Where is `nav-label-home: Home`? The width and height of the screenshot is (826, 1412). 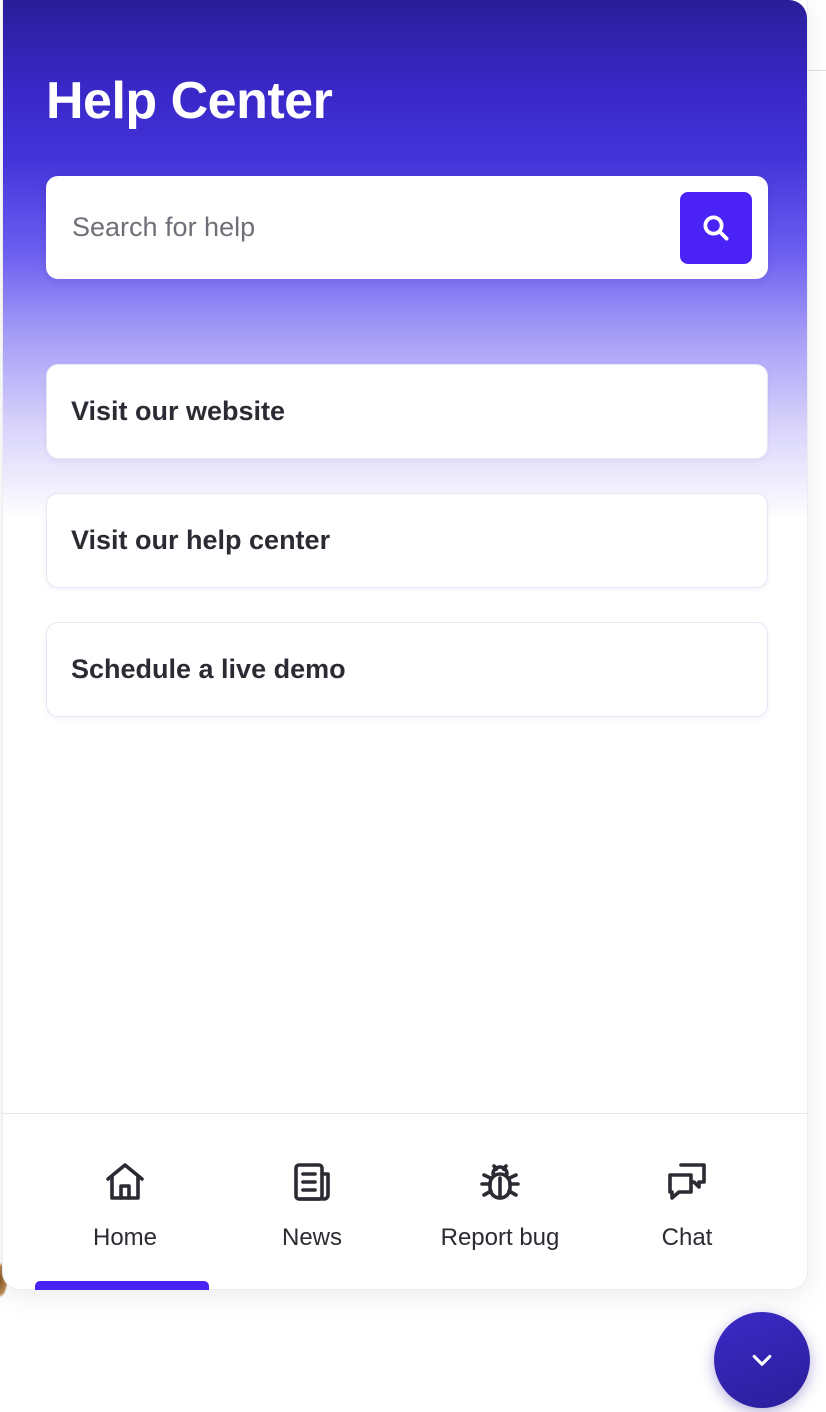 nav-label-home: Home is located at coordinates (125, 1237).